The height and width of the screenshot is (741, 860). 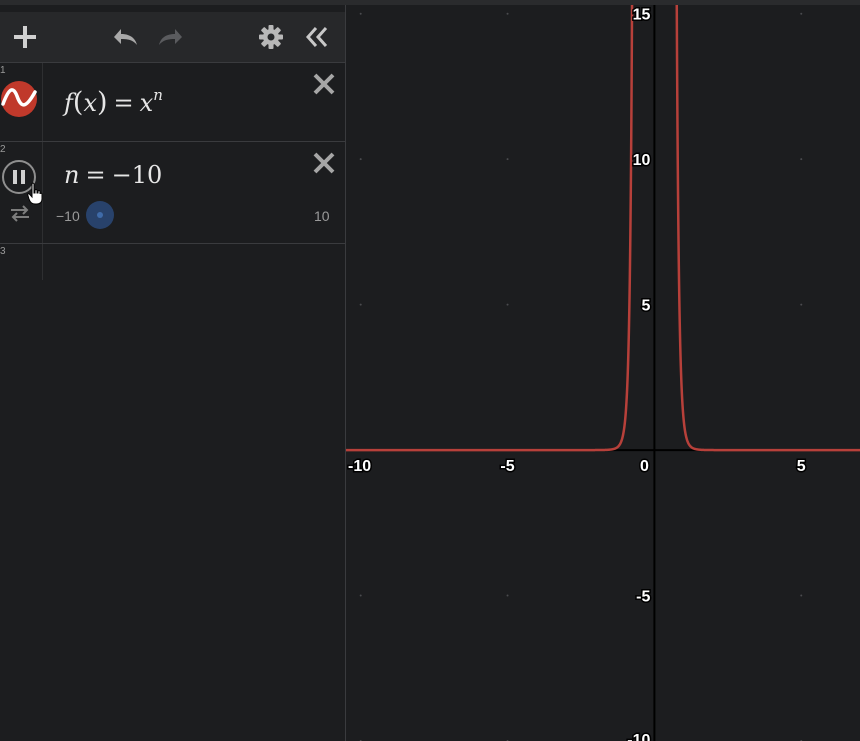 What do you see at coordinates (638, 736) in the screenshot?
I see `y-tick-label: -10` at bounding box center [638, 736].